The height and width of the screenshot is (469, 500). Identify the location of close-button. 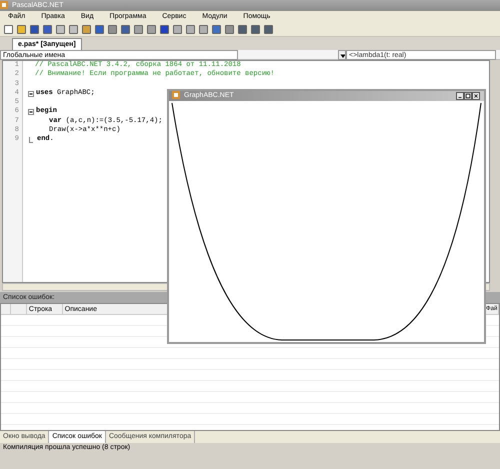
(476, 96).